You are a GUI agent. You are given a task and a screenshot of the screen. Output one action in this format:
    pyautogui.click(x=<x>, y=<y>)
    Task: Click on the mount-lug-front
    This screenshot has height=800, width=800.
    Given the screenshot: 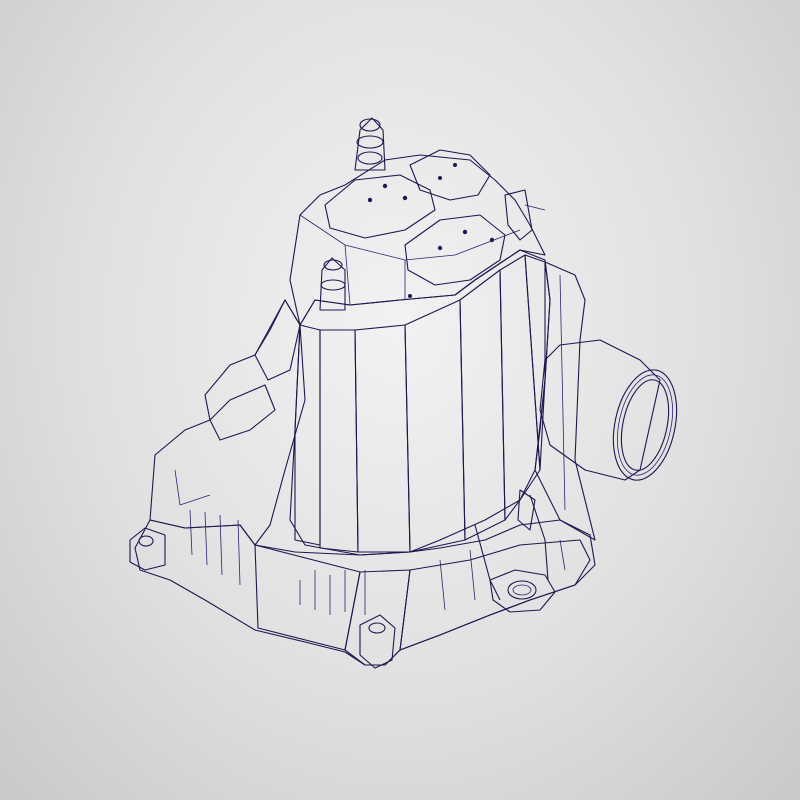 What is the action you would take?
    pyautogui.click(x=522, y=591)
    